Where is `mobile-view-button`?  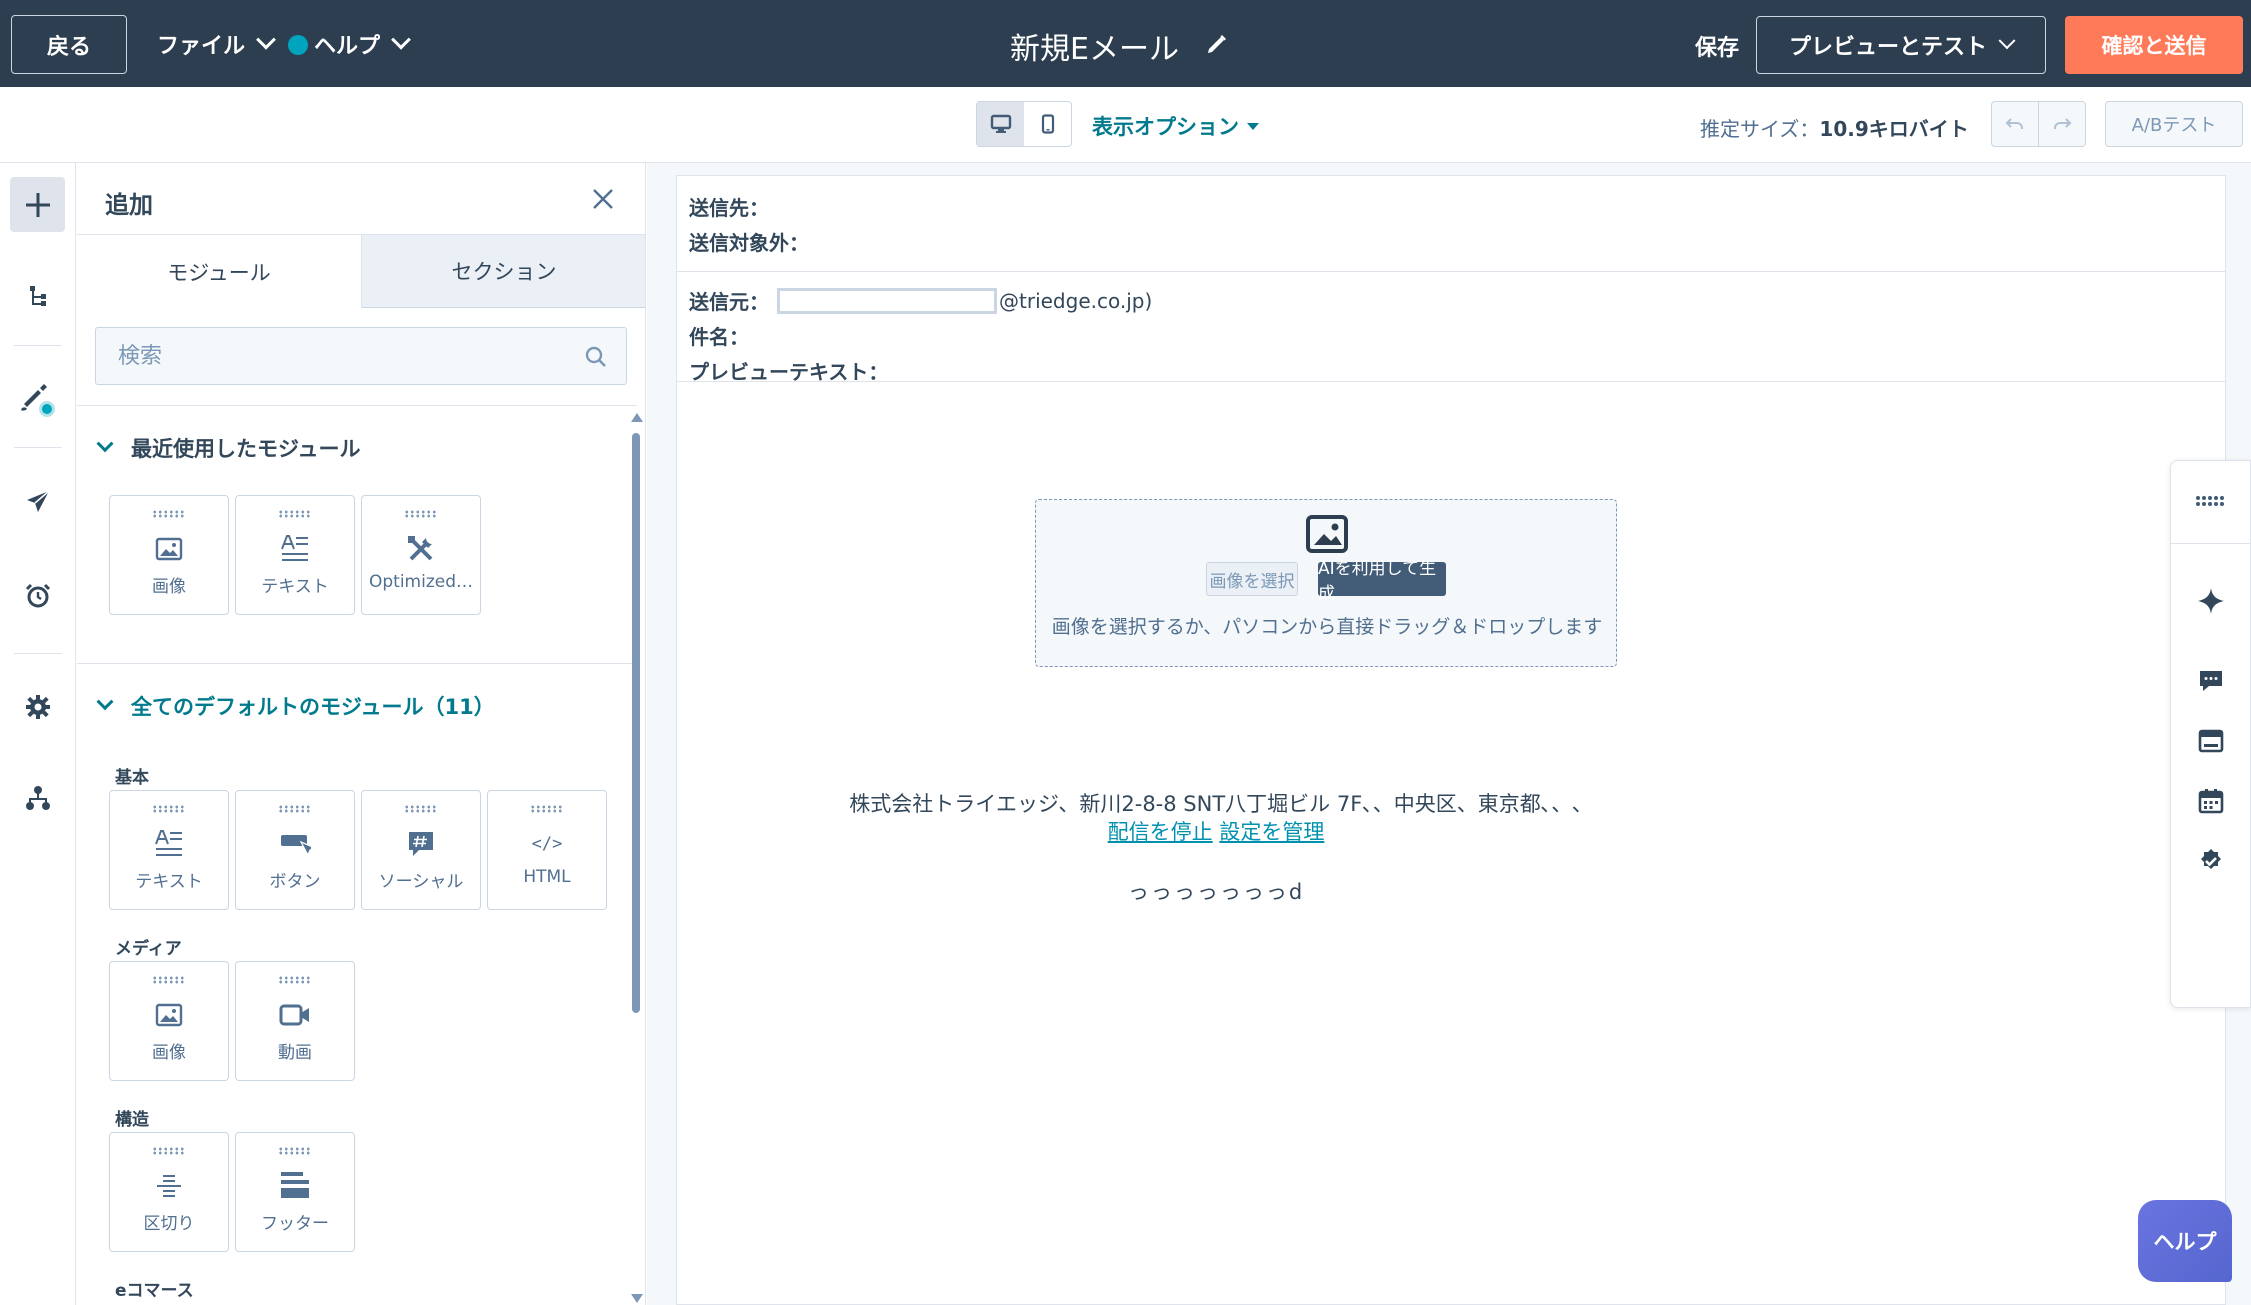
mobile-view-button is located at coordinates (1047, 124).